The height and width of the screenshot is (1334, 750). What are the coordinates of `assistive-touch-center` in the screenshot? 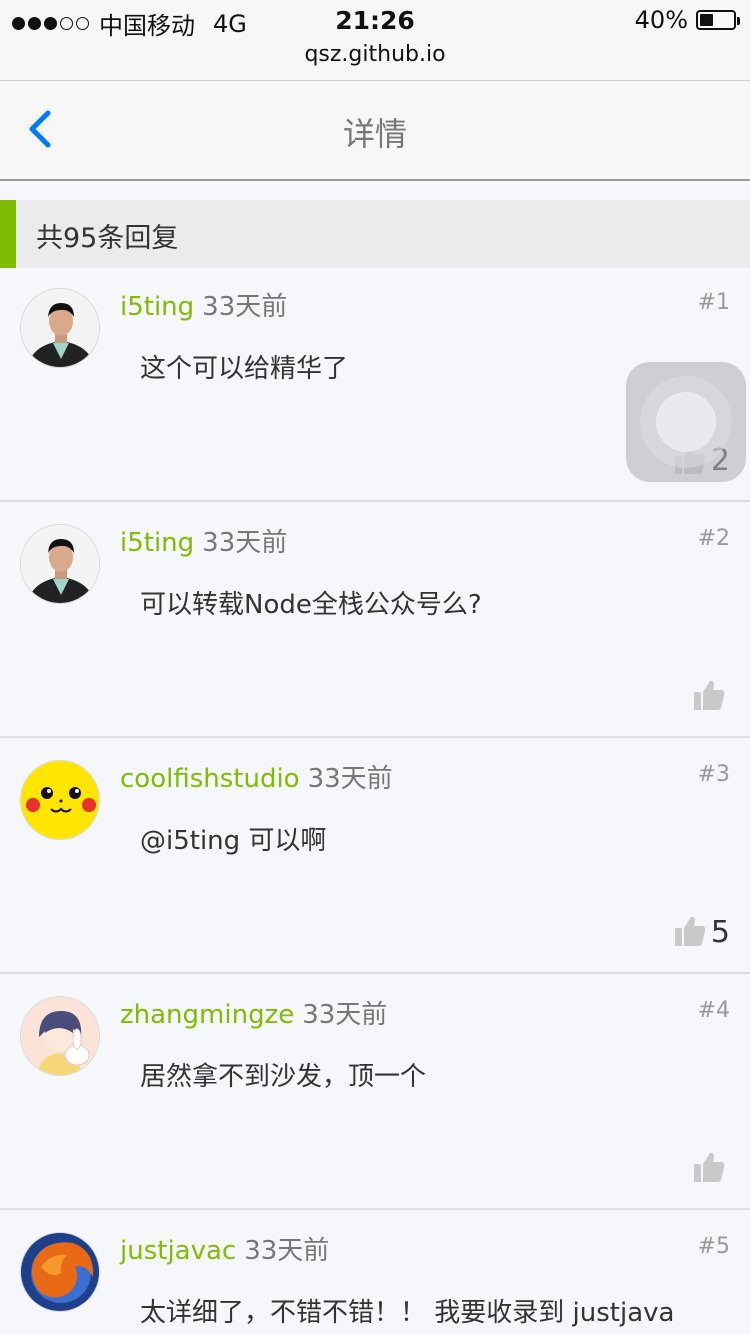 It's located at (686, 422).